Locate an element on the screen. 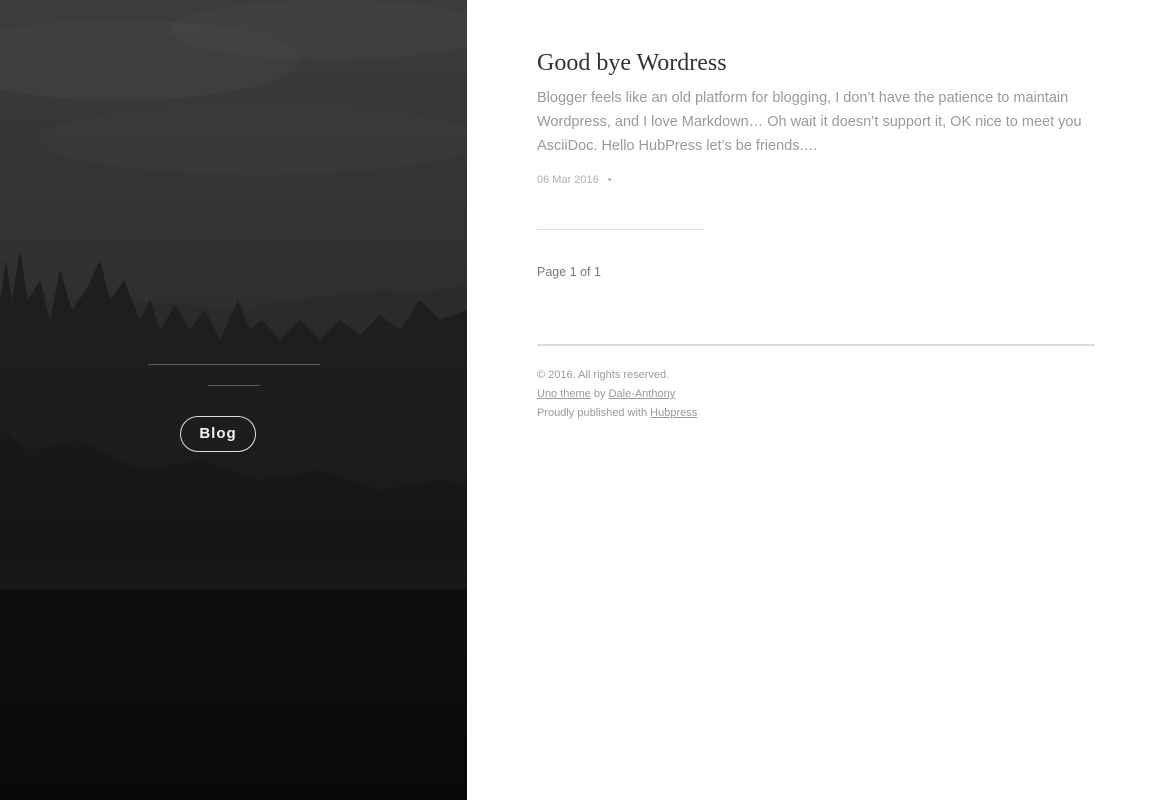 The width and height of the screenshot is (1163, 800). post-meta: 06 Mar 2016 • is located at coordinates (574, 180).